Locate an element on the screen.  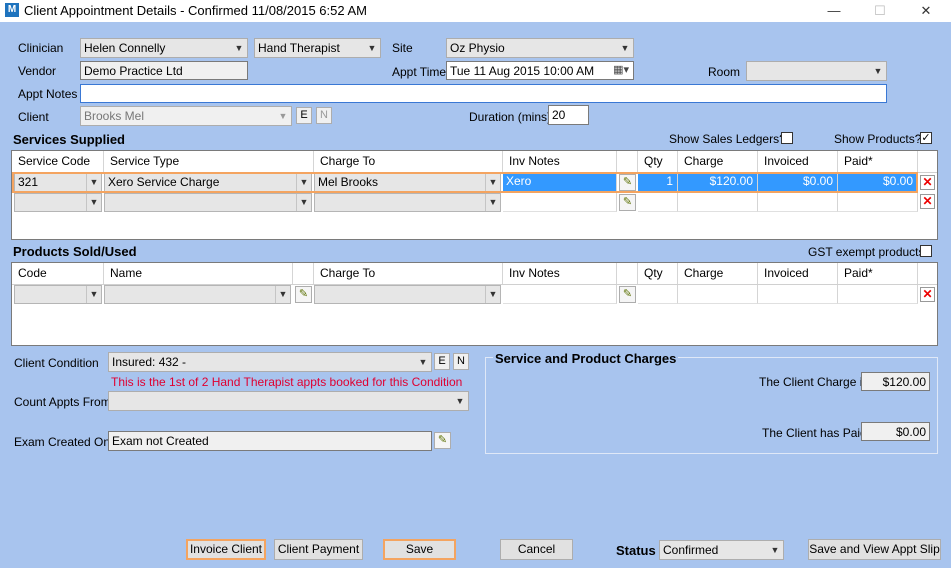
room-select: ▼ is located at coordinates (816, 71).